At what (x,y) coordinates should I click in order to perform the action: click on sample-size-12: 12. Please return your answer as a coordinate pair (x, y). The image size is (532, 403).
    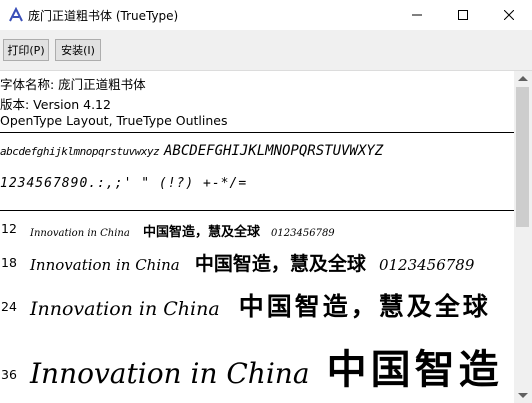
    Looking at the image, I should click on (9, 228).